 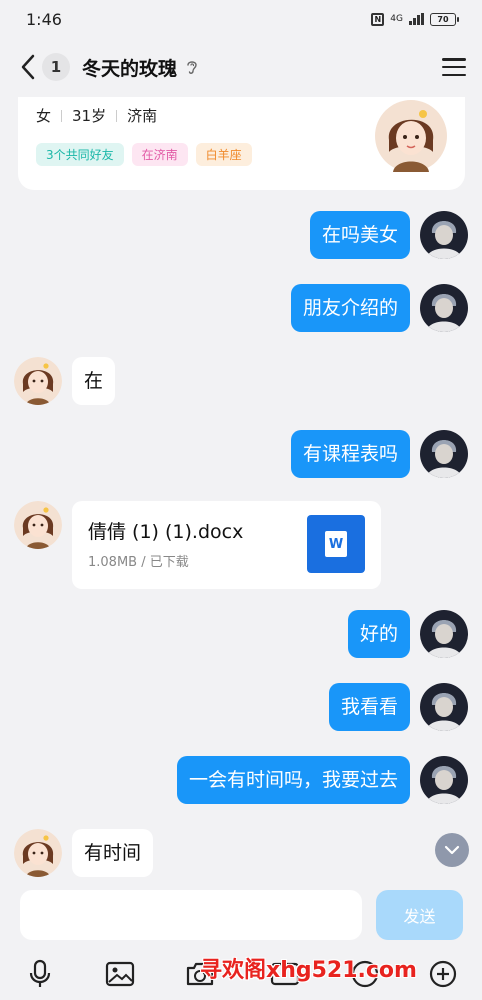 I want to click on battery-level: 70, so click(x=443, y=19).